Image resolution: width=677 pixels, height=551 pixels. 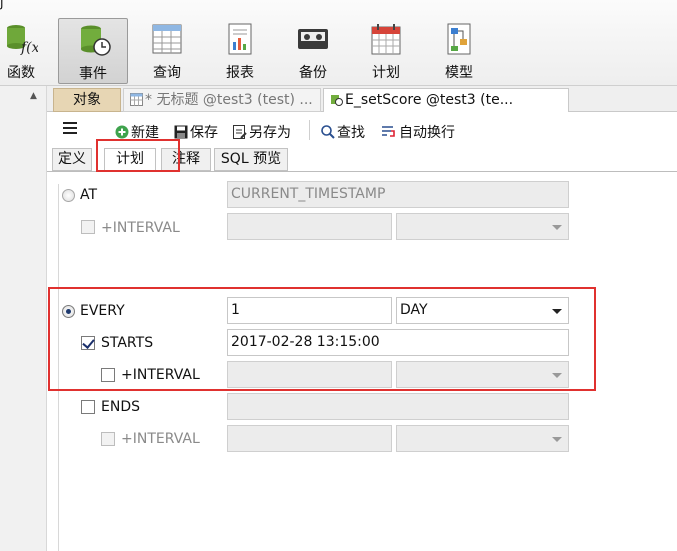 I want to click on word-wrap-button-label: 自动换行, so click(x=427, y=133).